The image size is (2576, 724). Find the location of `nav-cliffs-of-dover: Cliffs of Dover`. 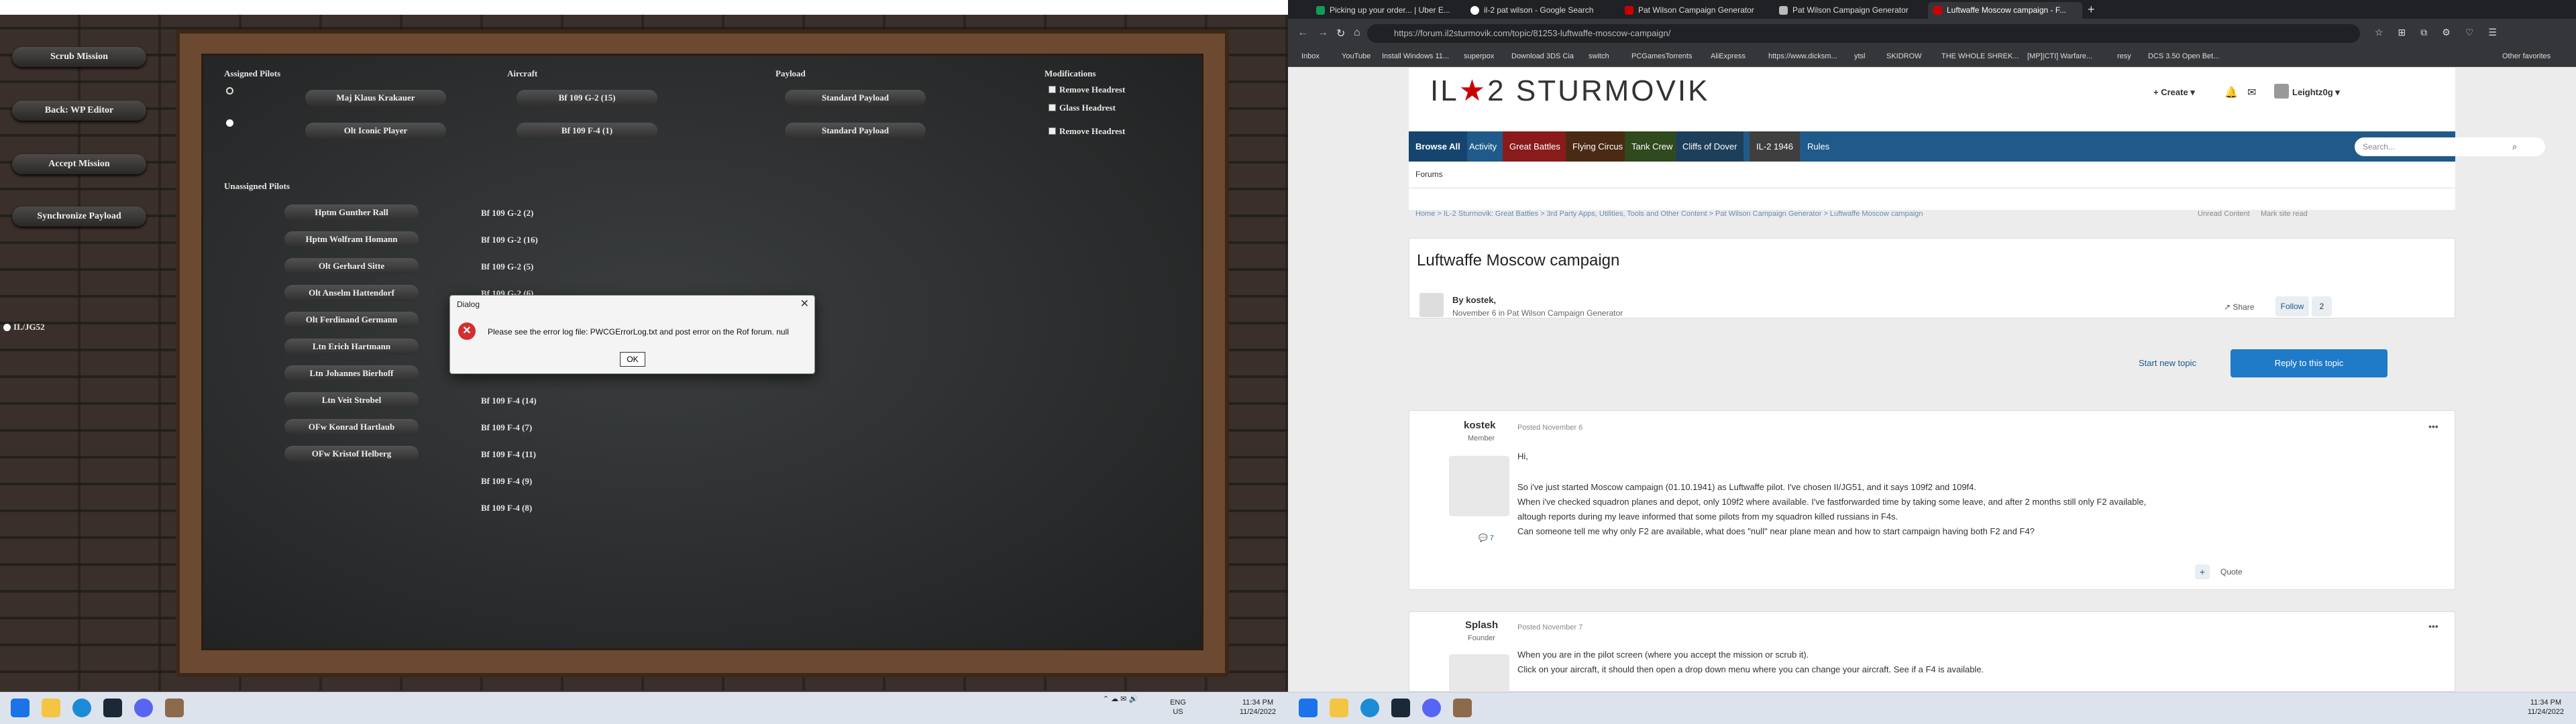

nav-cliffs-of-dover: Cliffs of Dover is located at coordinates (1710, 146).